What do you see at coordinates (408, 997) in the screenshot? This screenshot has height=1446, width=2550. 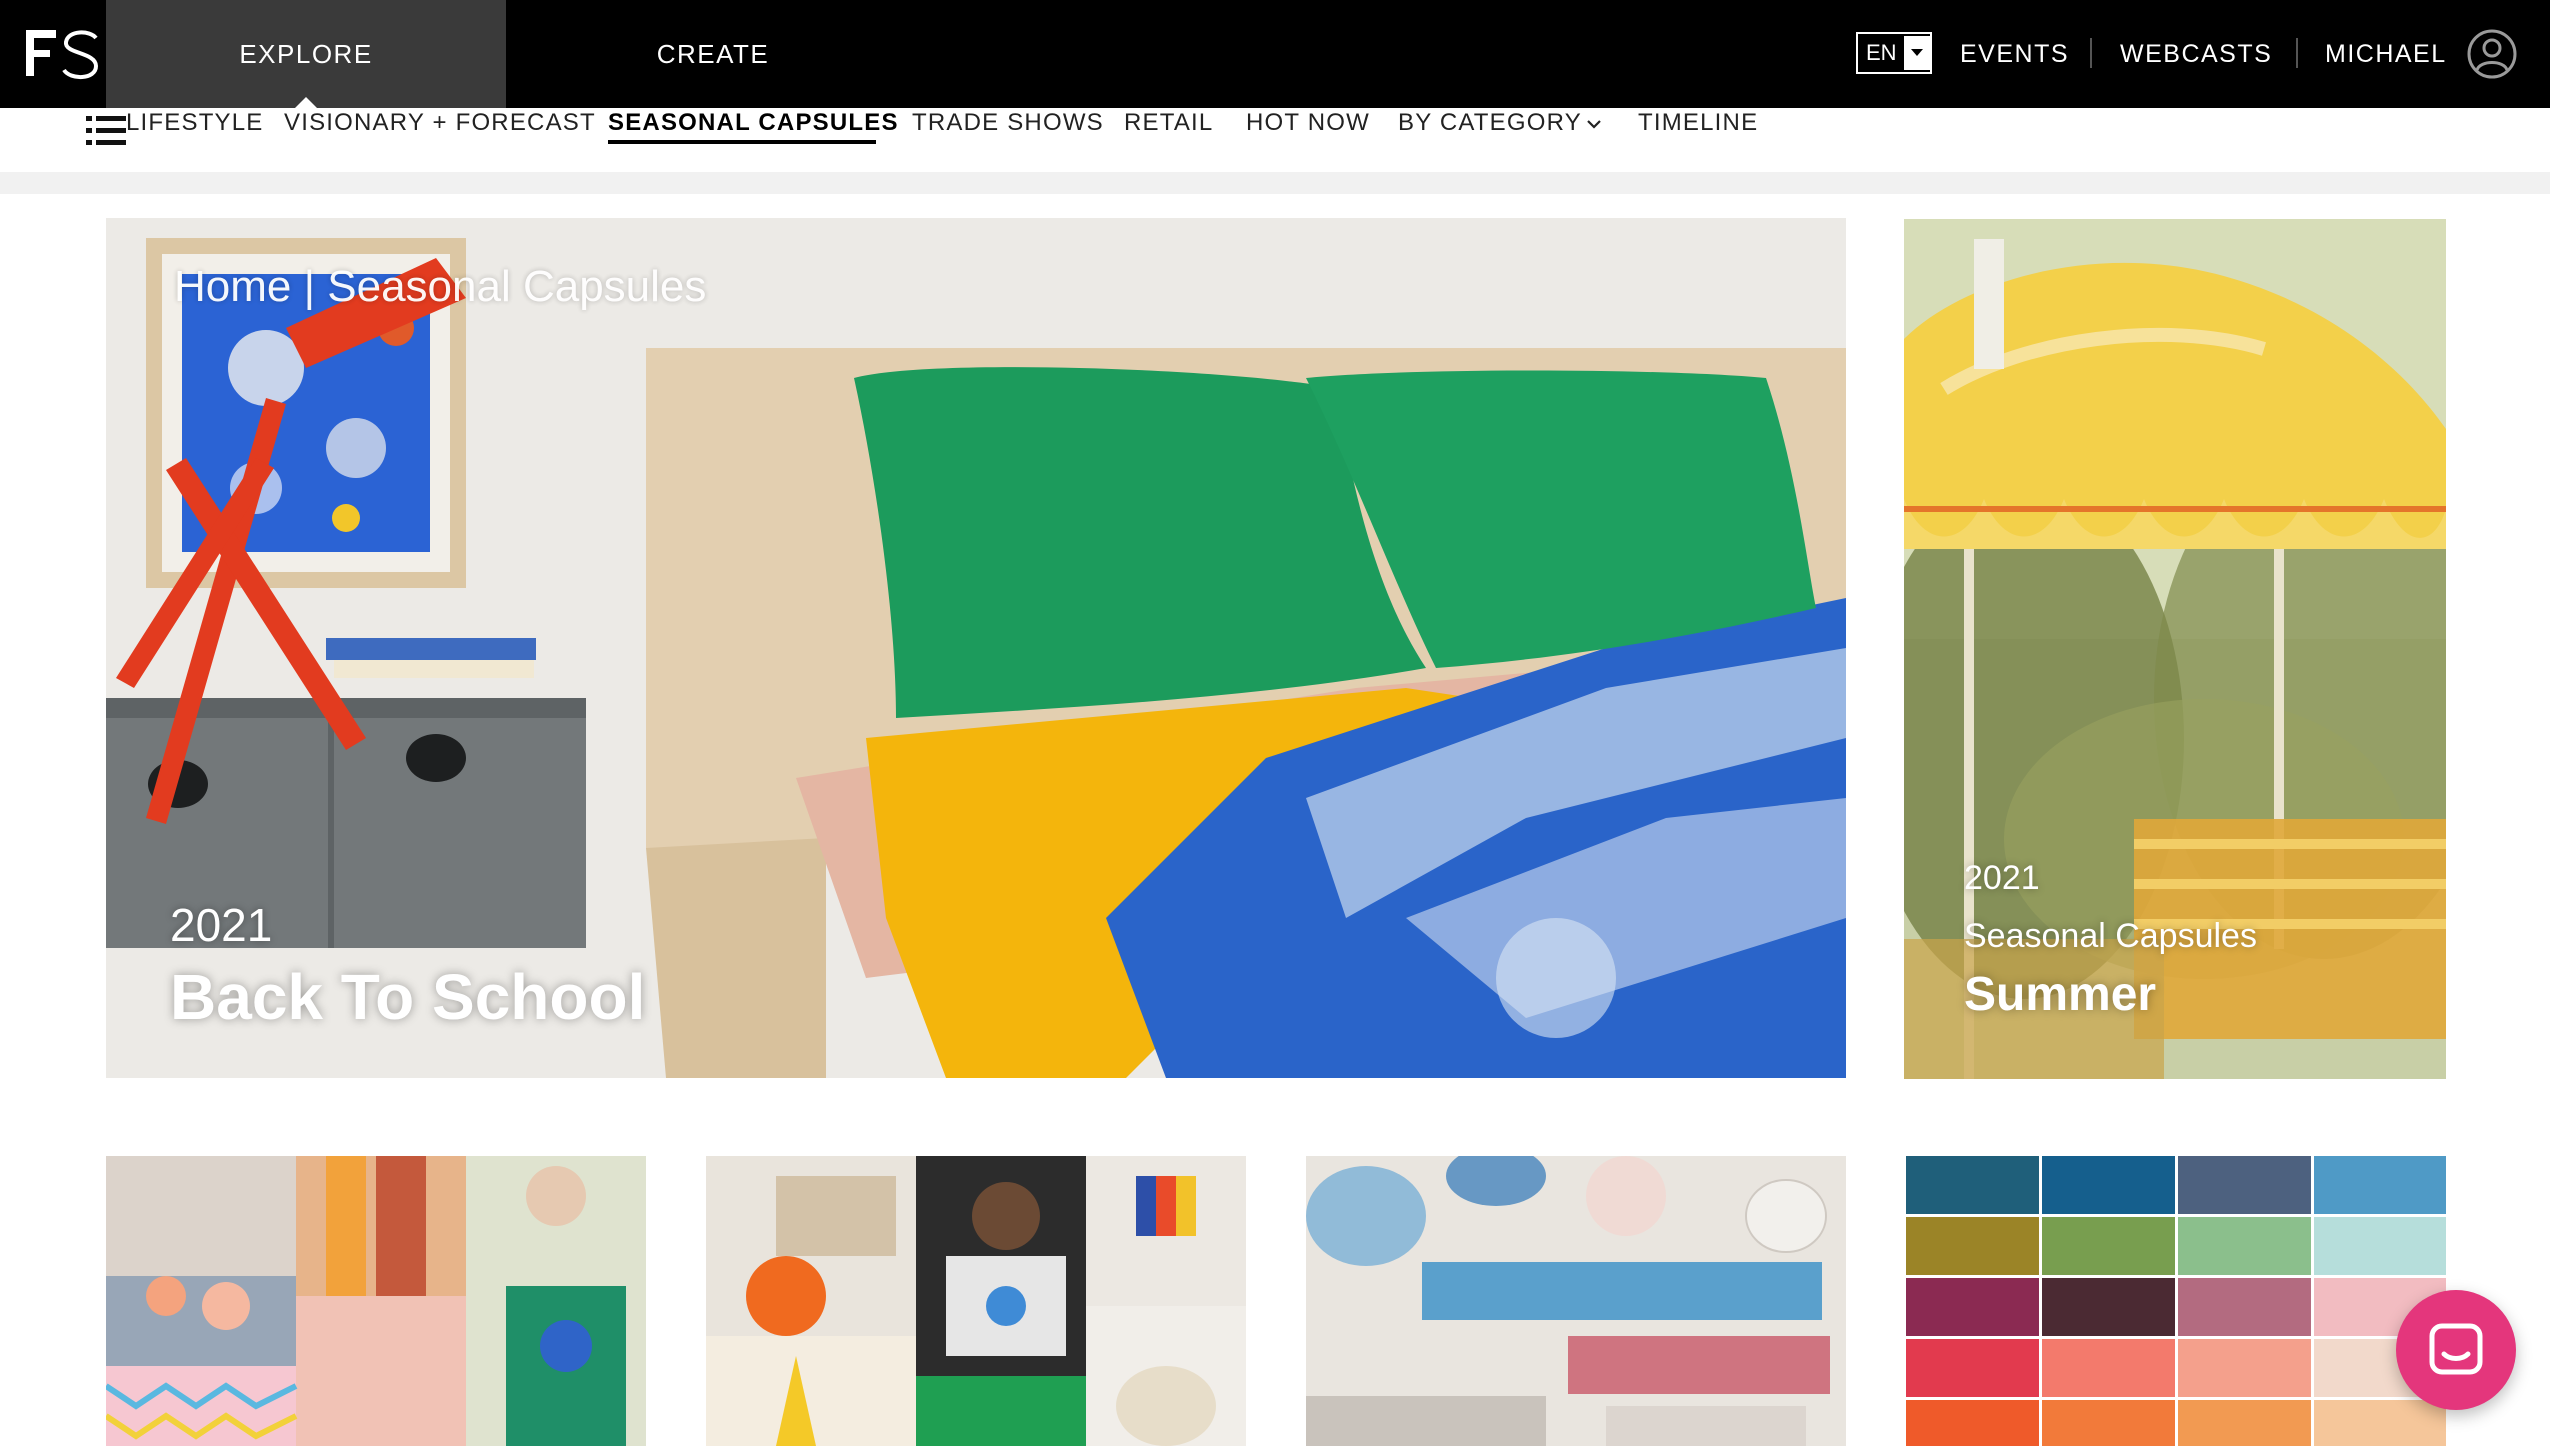 I see `hero-title: Back To School` at bounding box center [408, 997].